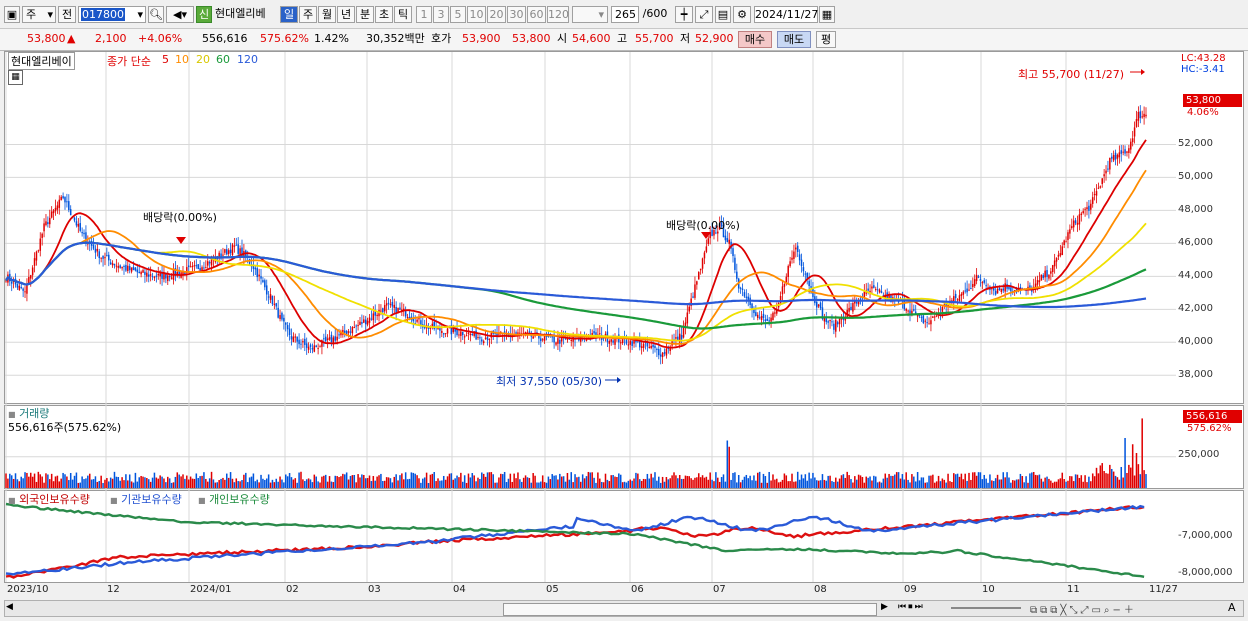 Image resolution: width=1248 pixels, height=621 pixels. I want to click on scroll-right-icon: ▶, so click(887, 608).